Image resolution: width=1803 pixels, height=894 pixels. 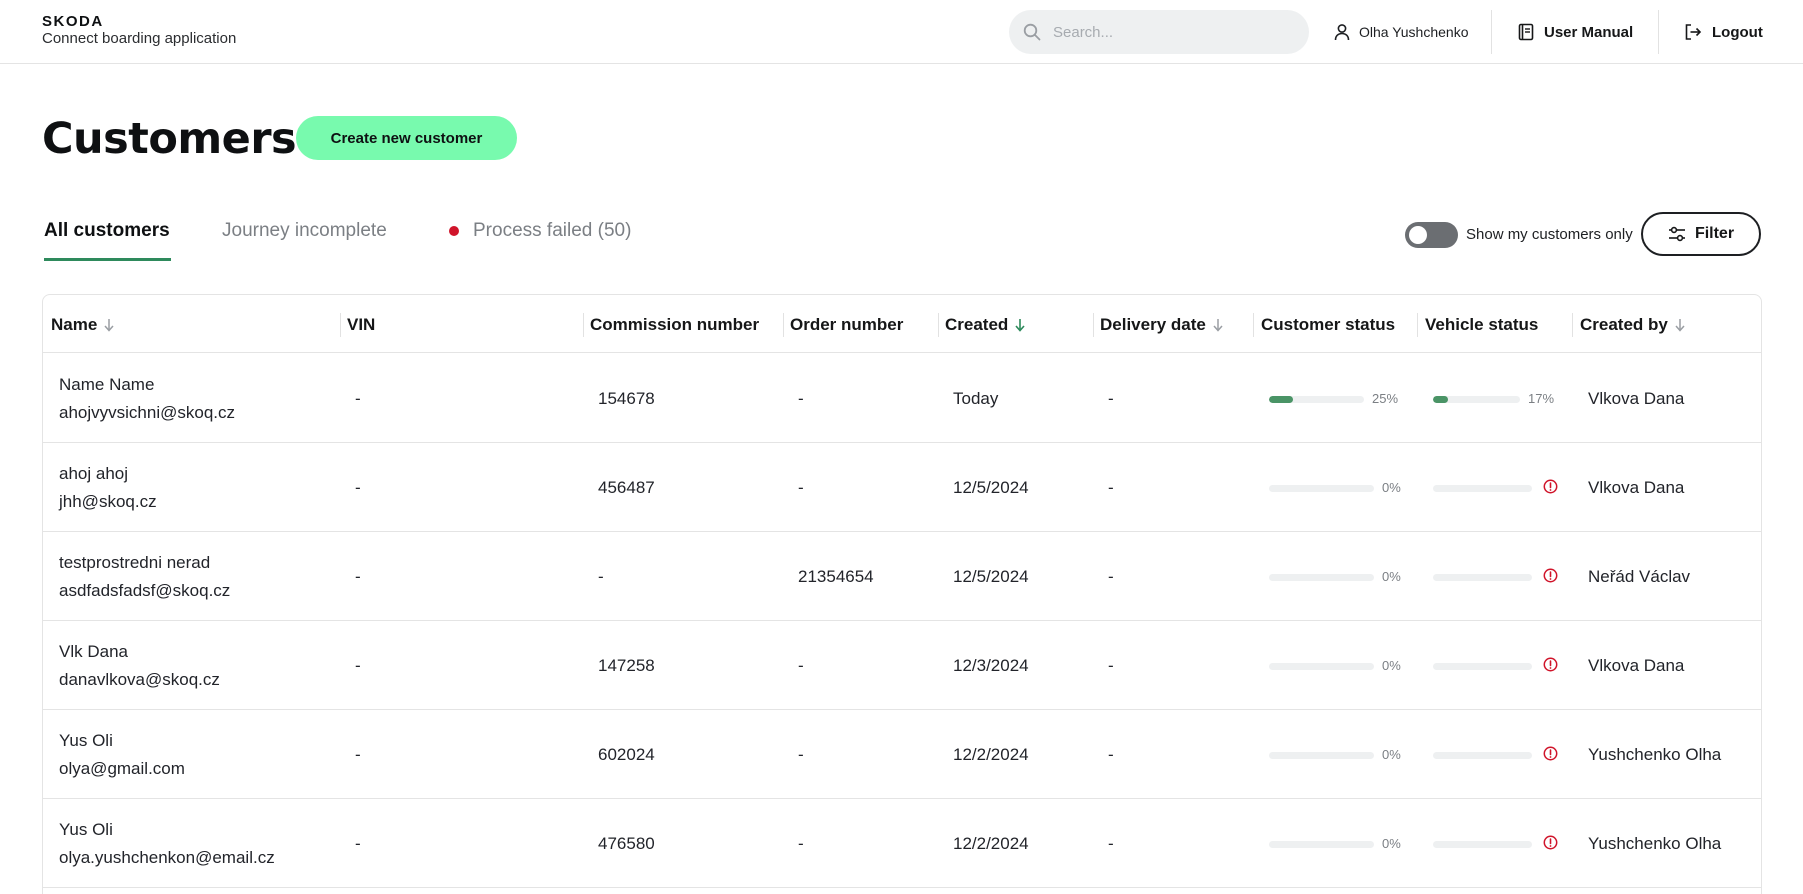 I want to click on column-header-created: Created, so click(x=985, y=325).